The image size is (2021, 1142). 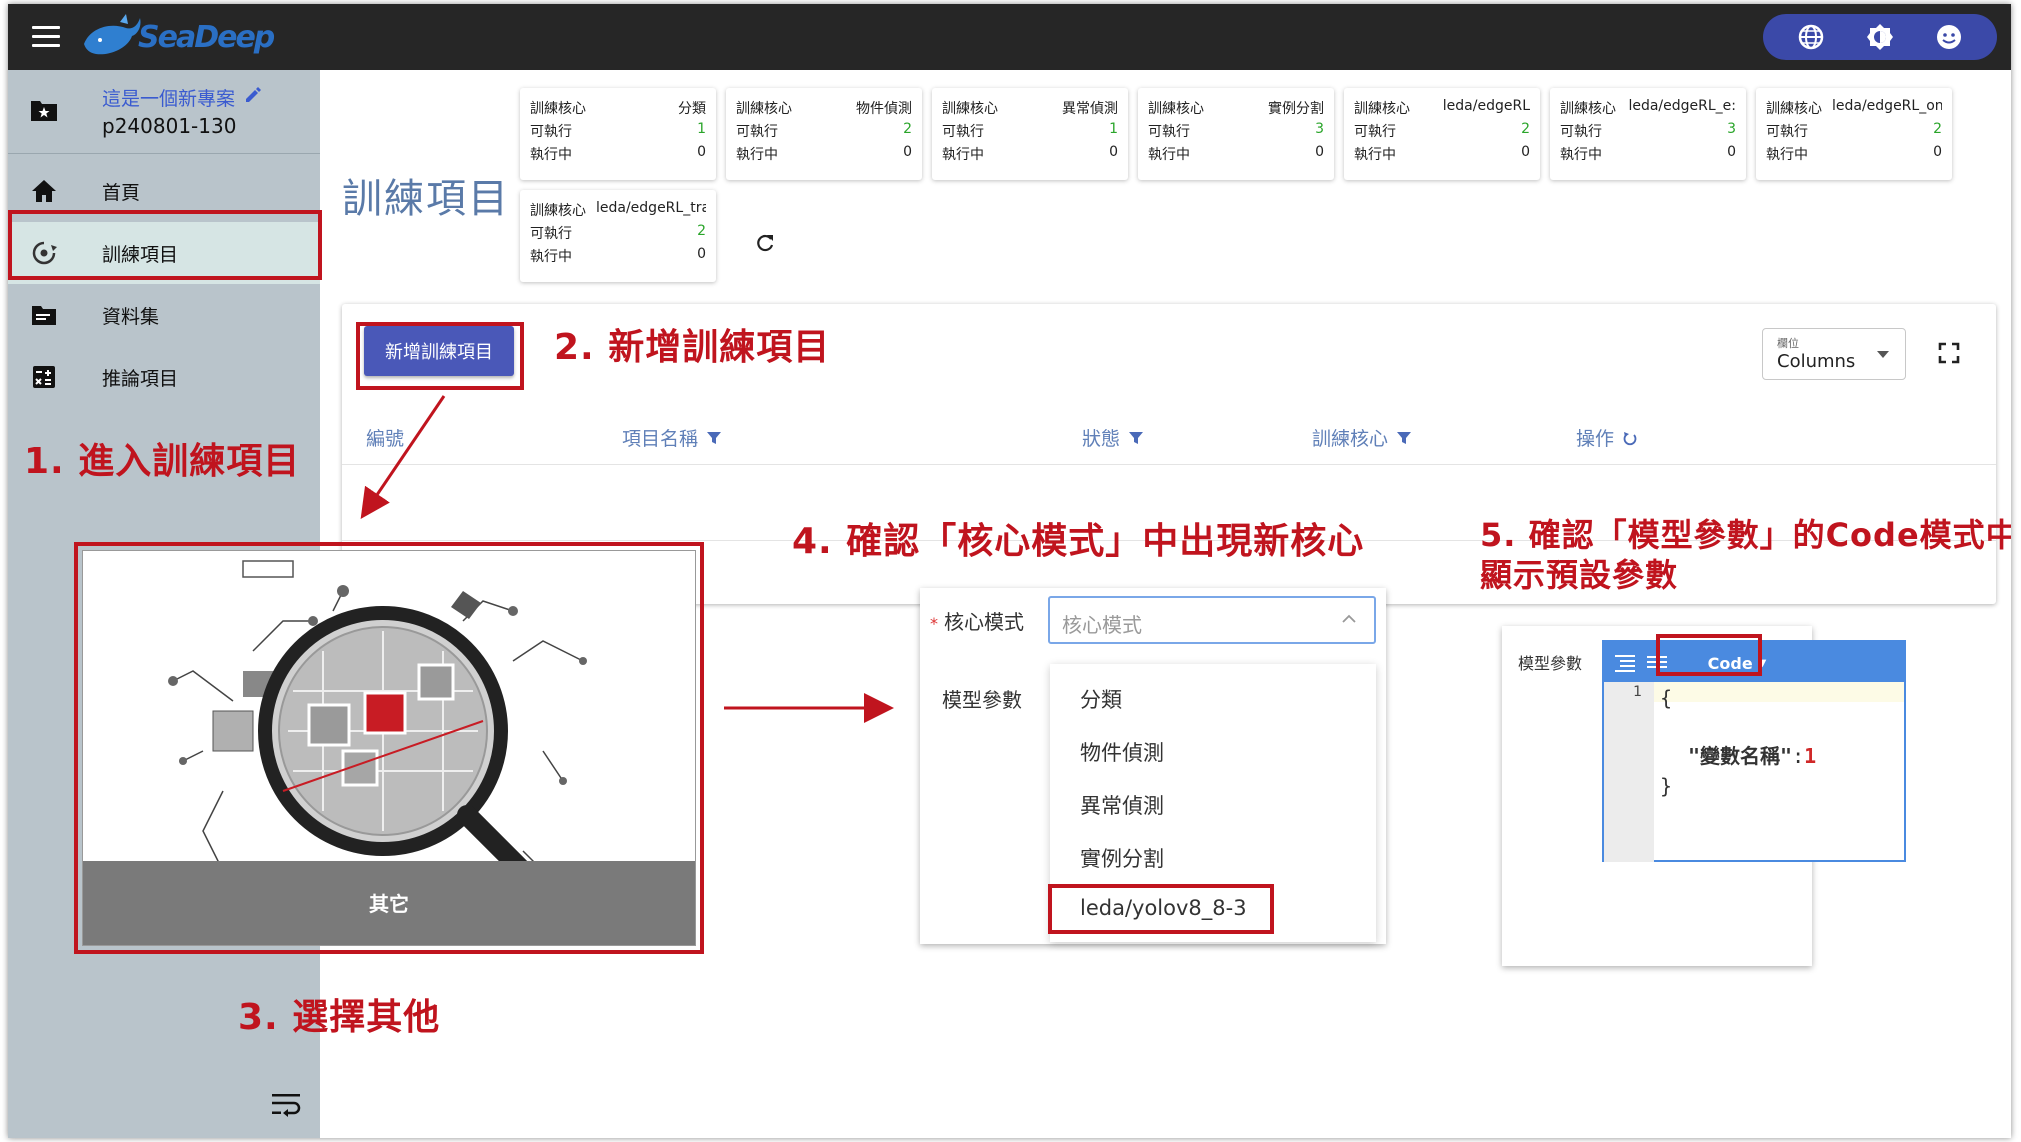 I want to click on arrow-step2-to-step3, so click(x=403, y=457).